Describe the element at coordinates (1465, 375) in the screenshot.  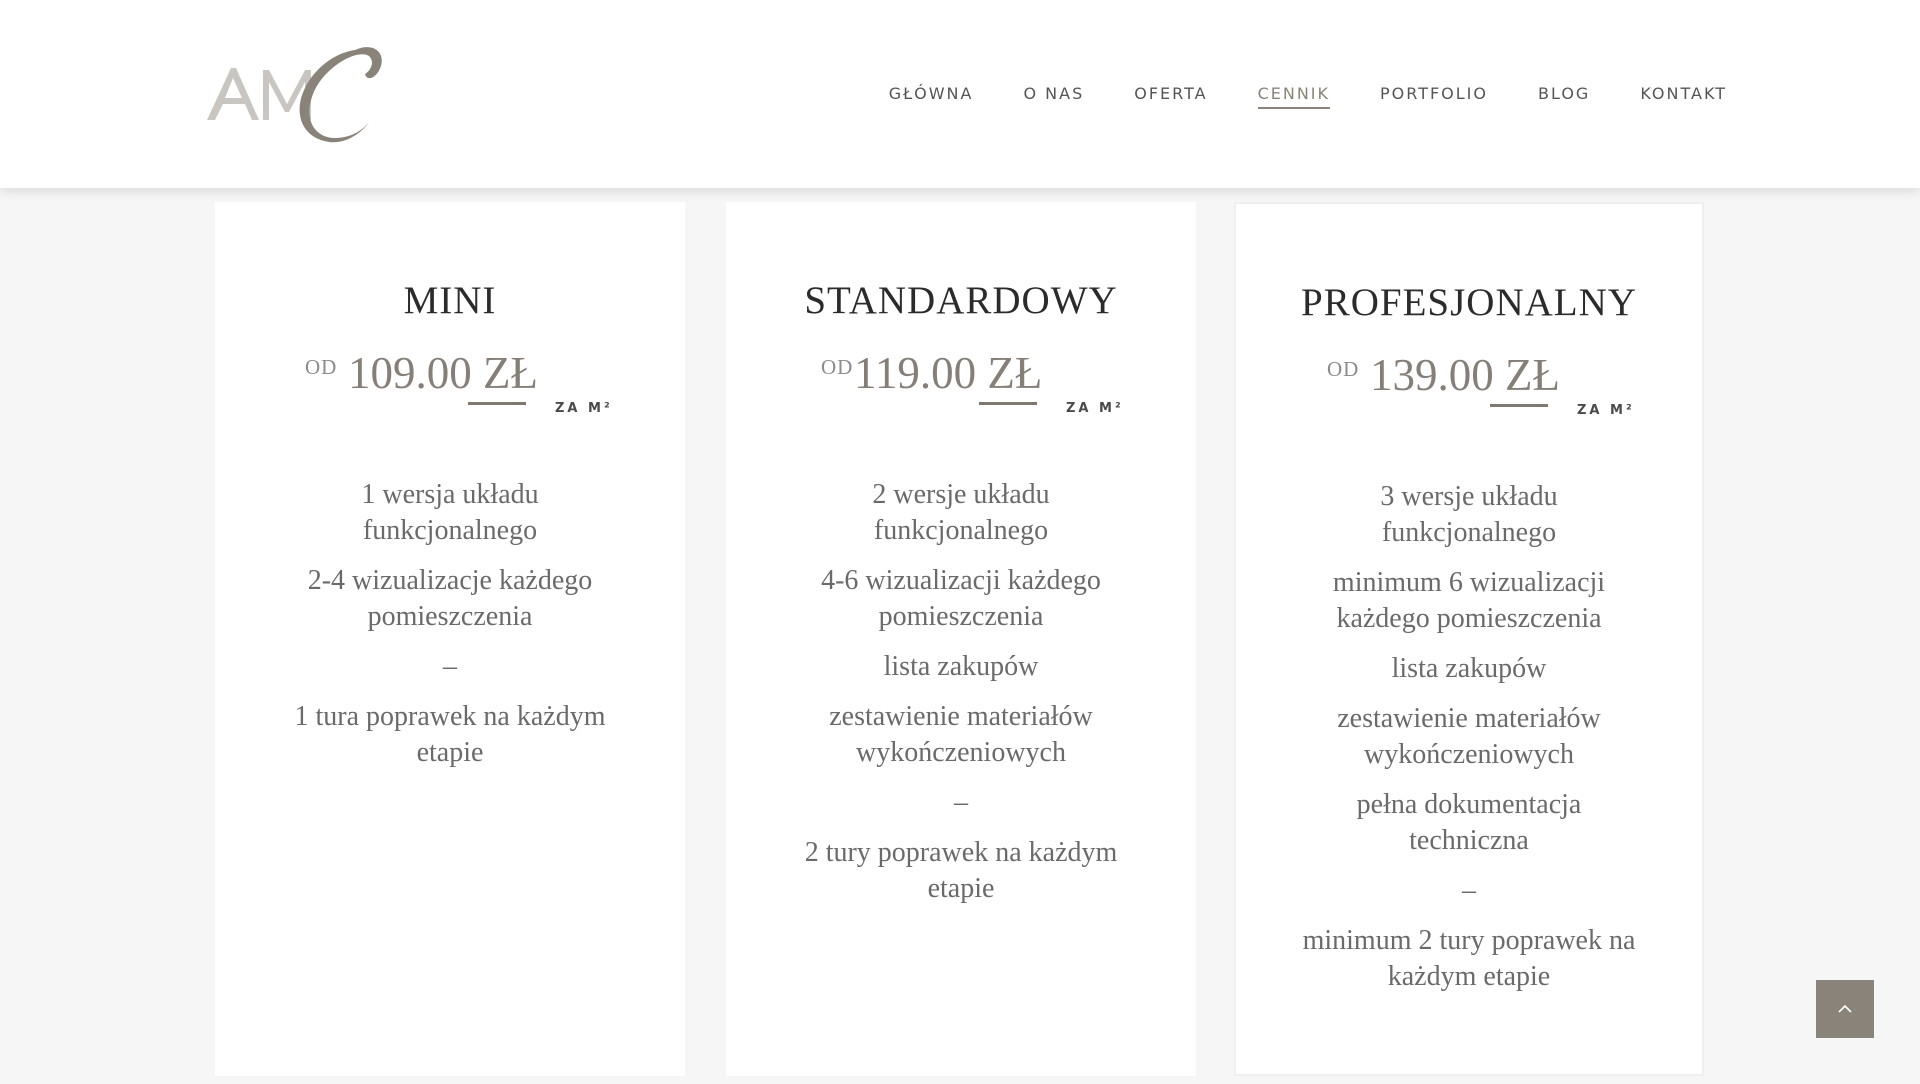
I see `plan-price: 139.00 ZŁ` at that location.